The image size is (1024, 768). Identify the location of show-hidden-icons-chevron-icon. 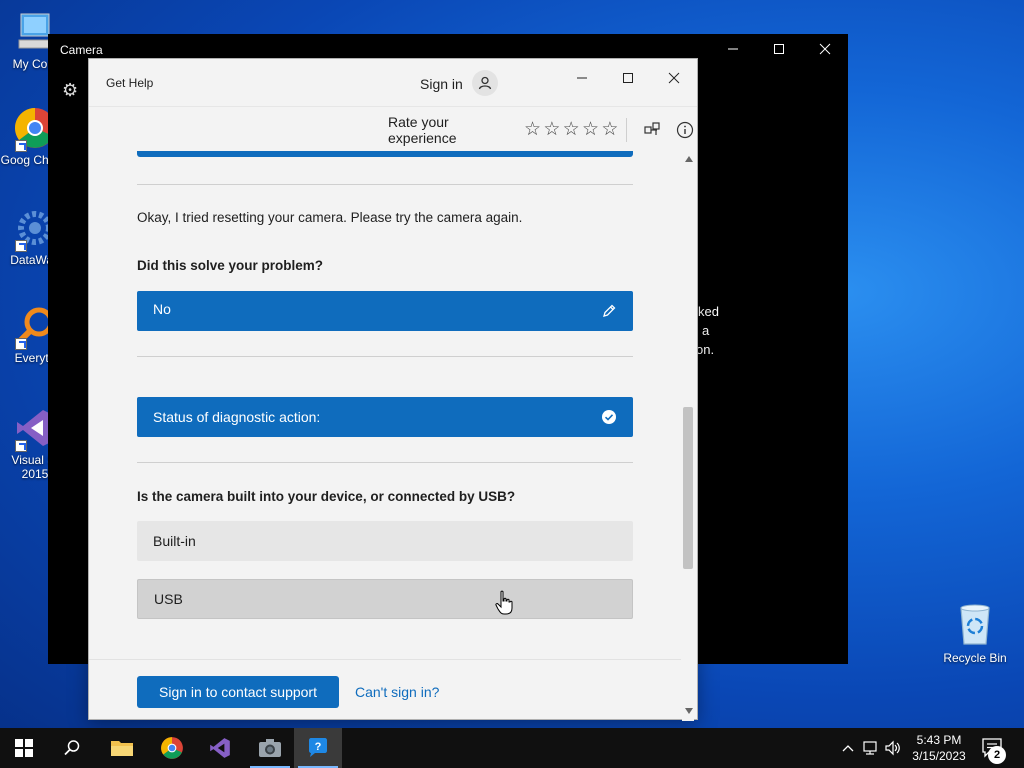
(848, 748).